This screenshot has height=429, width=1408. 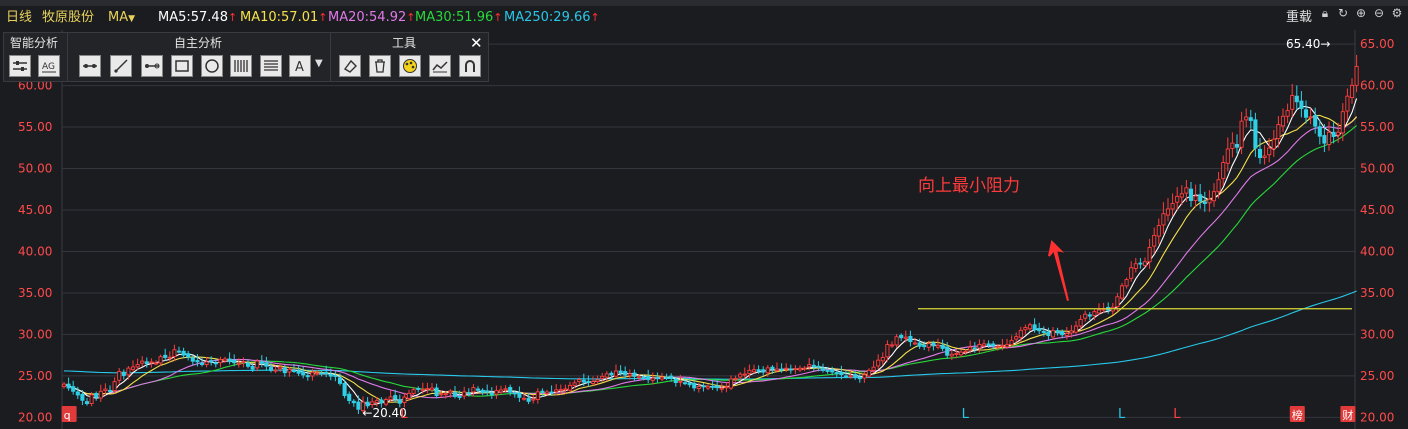 What do you see at coordinates (595, 17) in the screenshot?
I see `up-arrow-icon: ↑` at bounding box center [595, 17].